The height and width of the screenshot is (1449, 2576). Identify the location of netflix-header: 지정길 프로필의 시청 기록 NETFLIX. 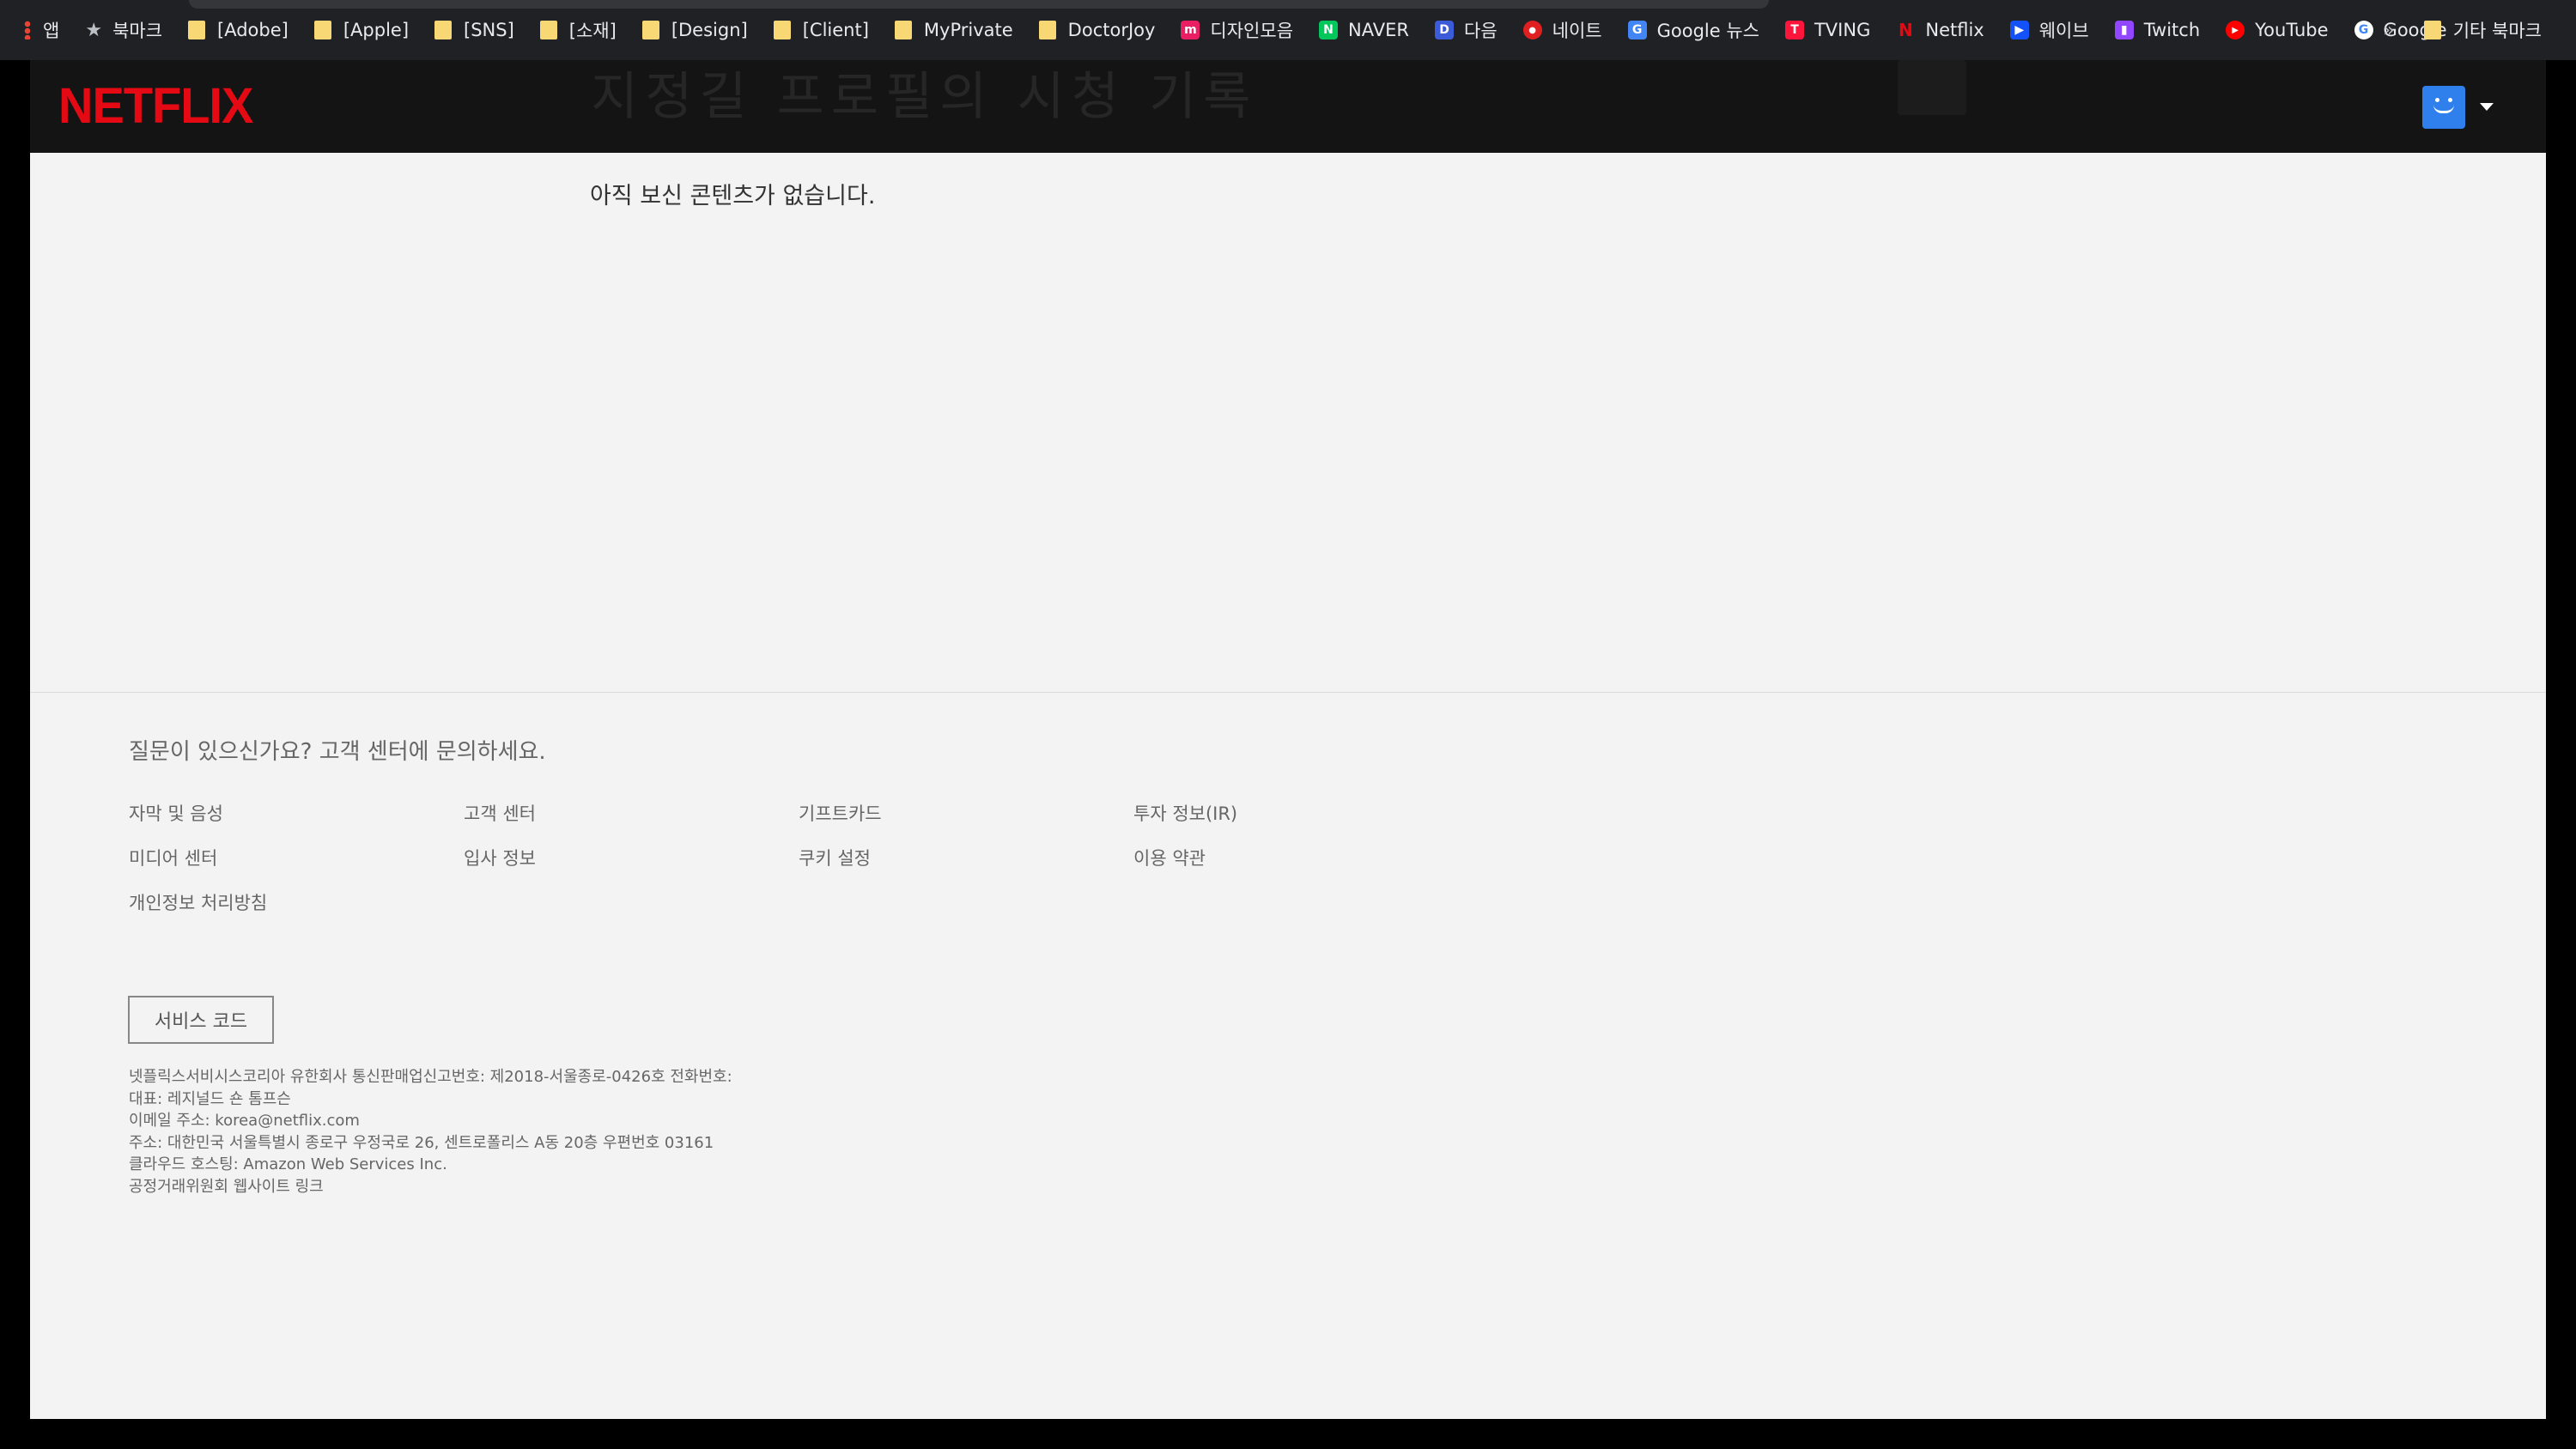
(1288, 106).